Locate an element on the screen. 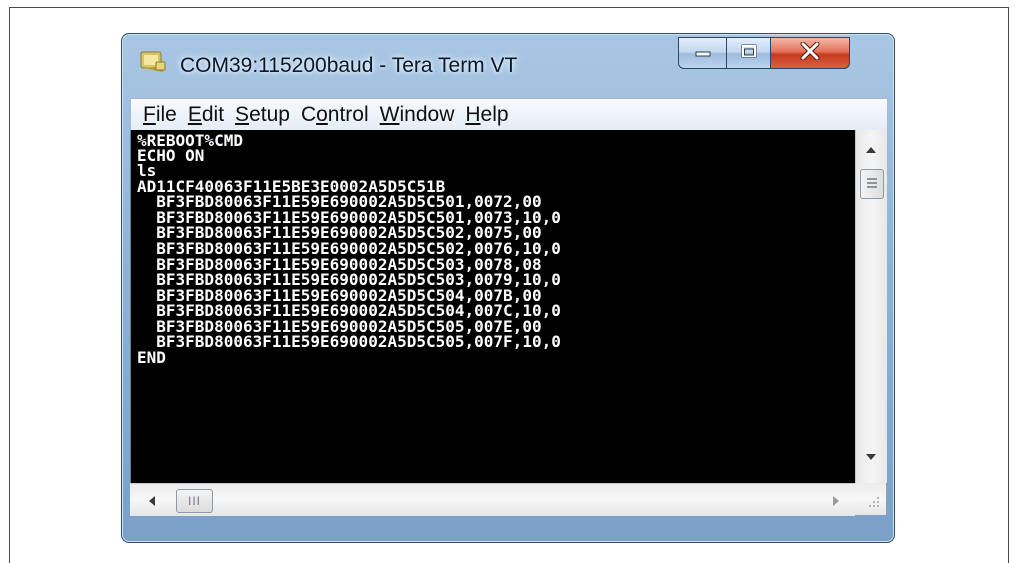  menu-help: Help is located at coordinates (482, 115).